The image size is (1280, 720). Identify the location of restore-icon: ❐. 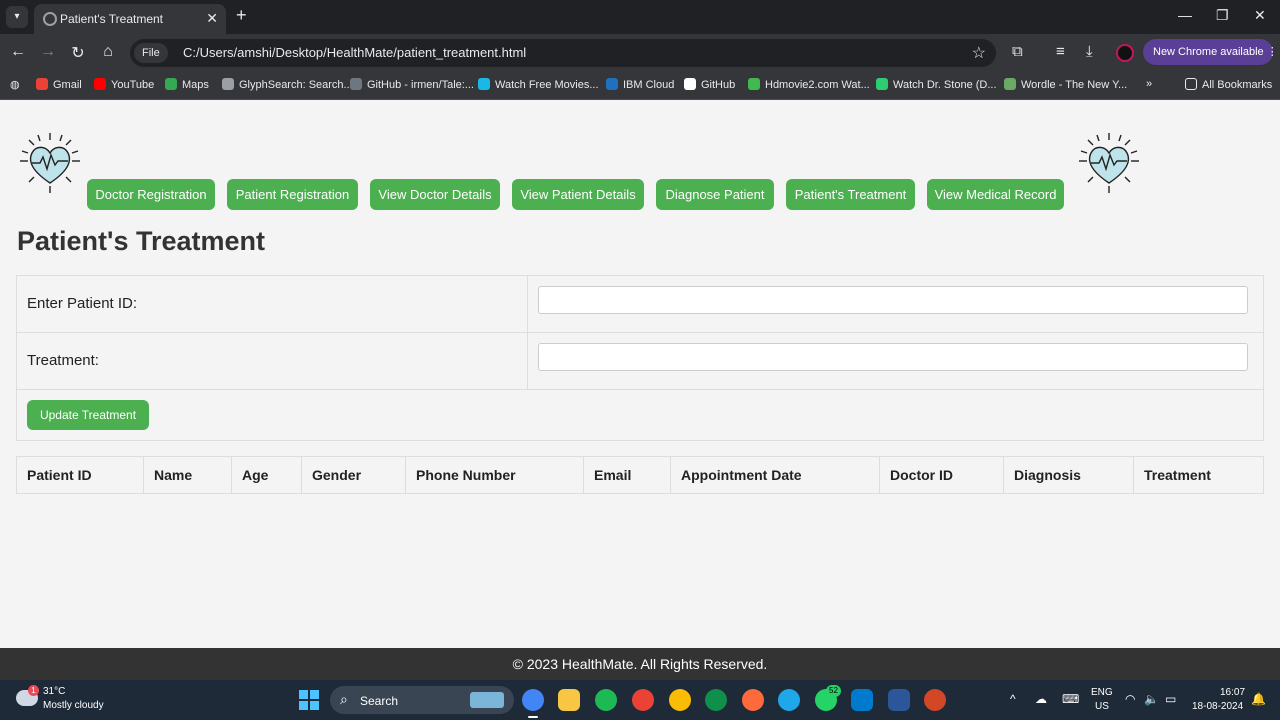
(1222, 15).